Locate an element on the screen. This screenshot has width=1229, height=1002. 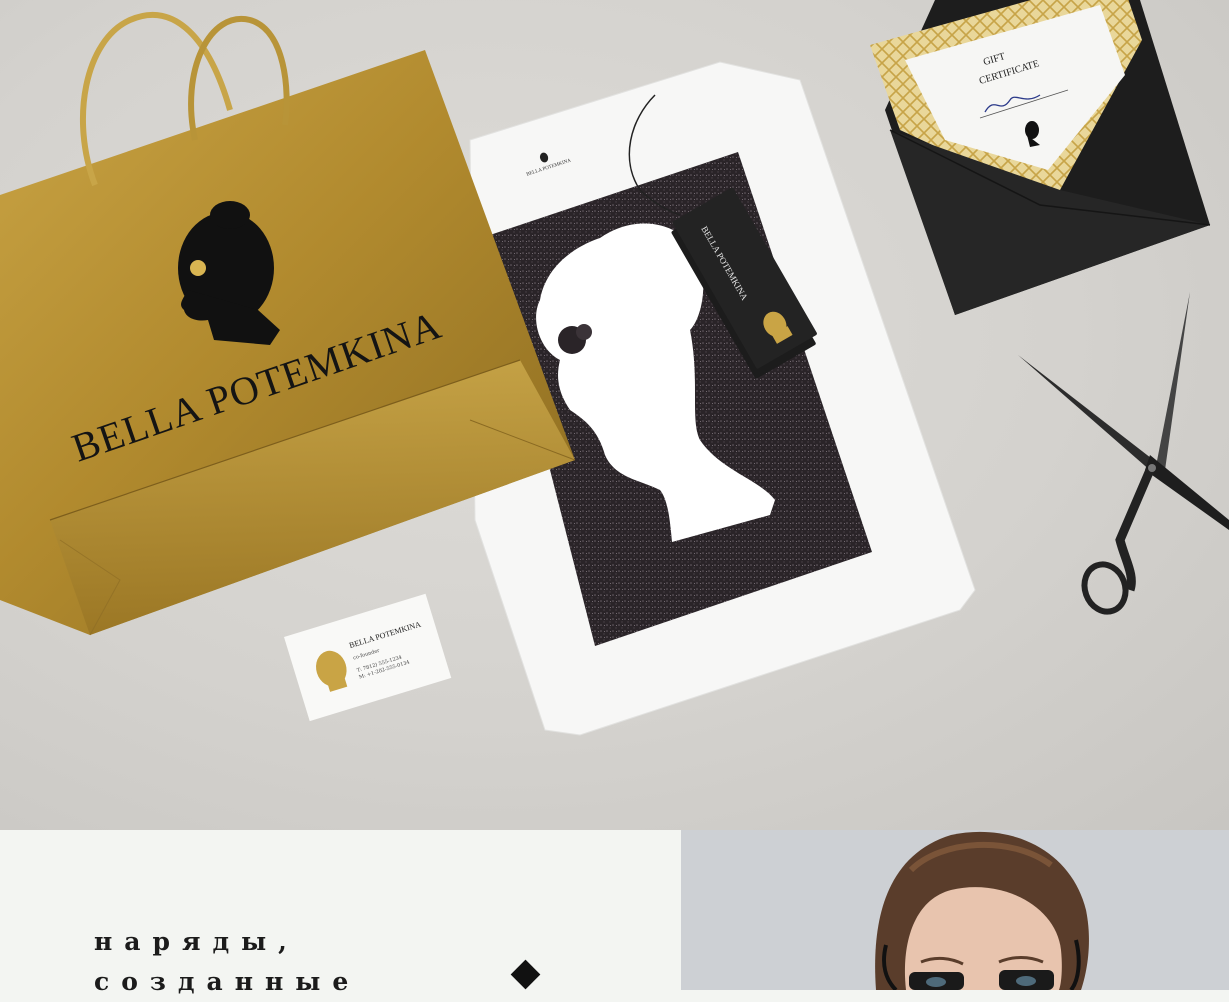
gift-certificate-envelope: GIFT CERTIFICATE is located at coordinates (1040, 157).